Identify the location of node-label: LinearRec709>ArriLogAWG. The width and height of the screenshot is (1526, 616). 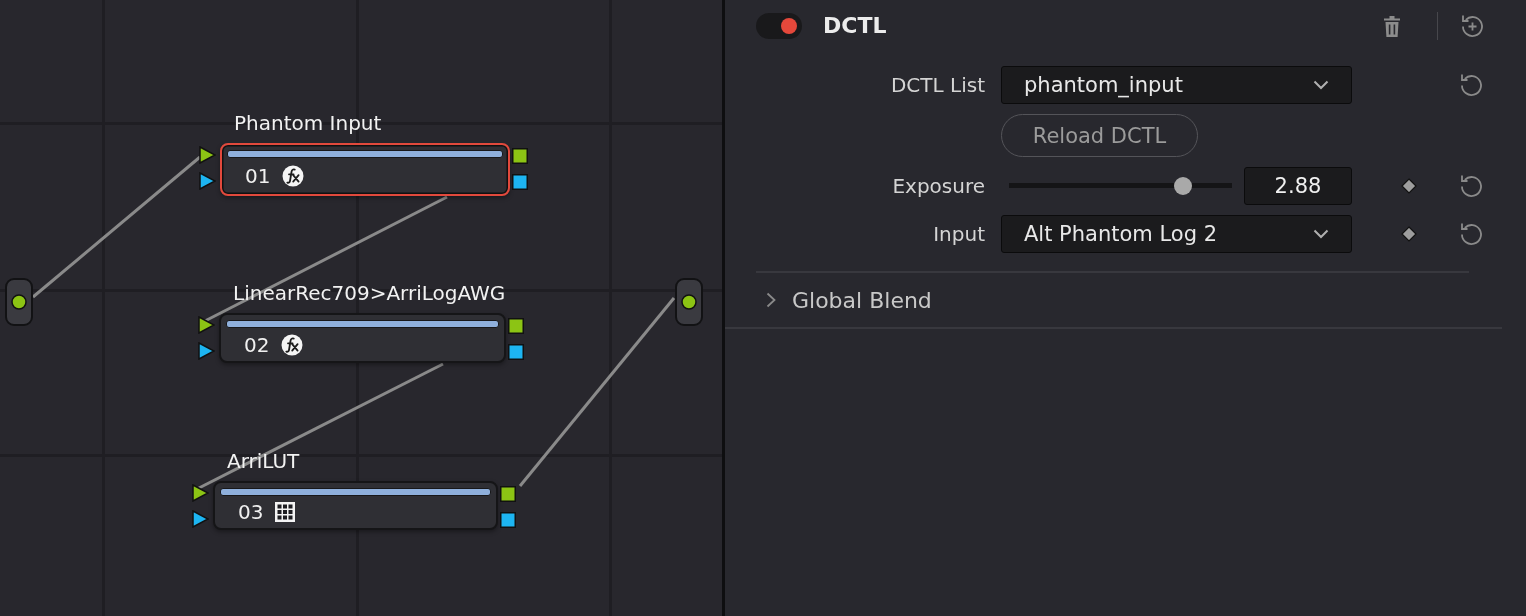
(369, 293).